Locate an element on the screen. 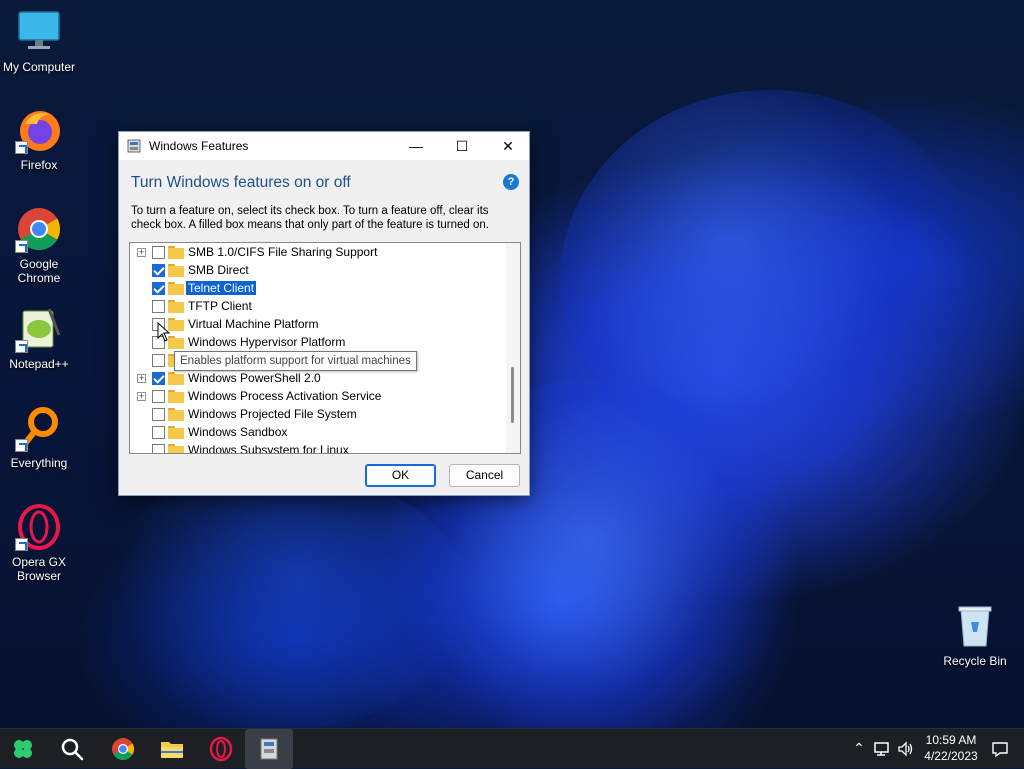 The width and height of the screenshot is (1024, 769). everything-search-icon is located at coordinates (39, 428).